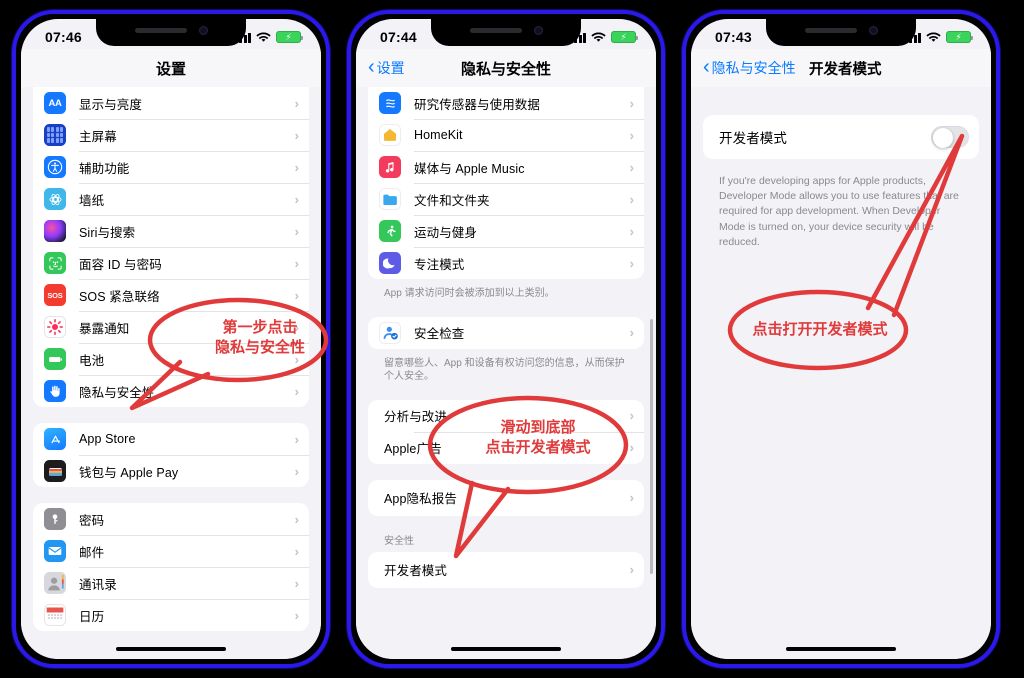  What do you see at coordinates (753, 138) in the screenshot?
I see `row-label: 开发者模式` at bounding box center [753, 138].